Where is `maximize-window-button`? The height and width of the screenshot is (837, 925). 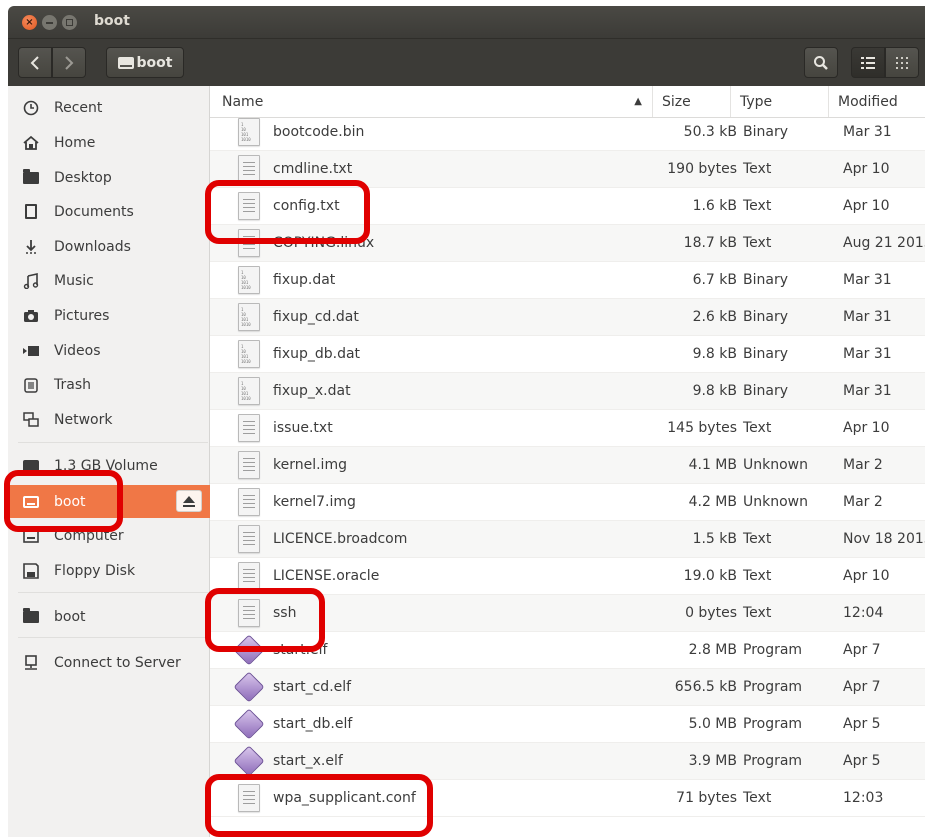 maximize-window-button is located at coordinates (69, 22).